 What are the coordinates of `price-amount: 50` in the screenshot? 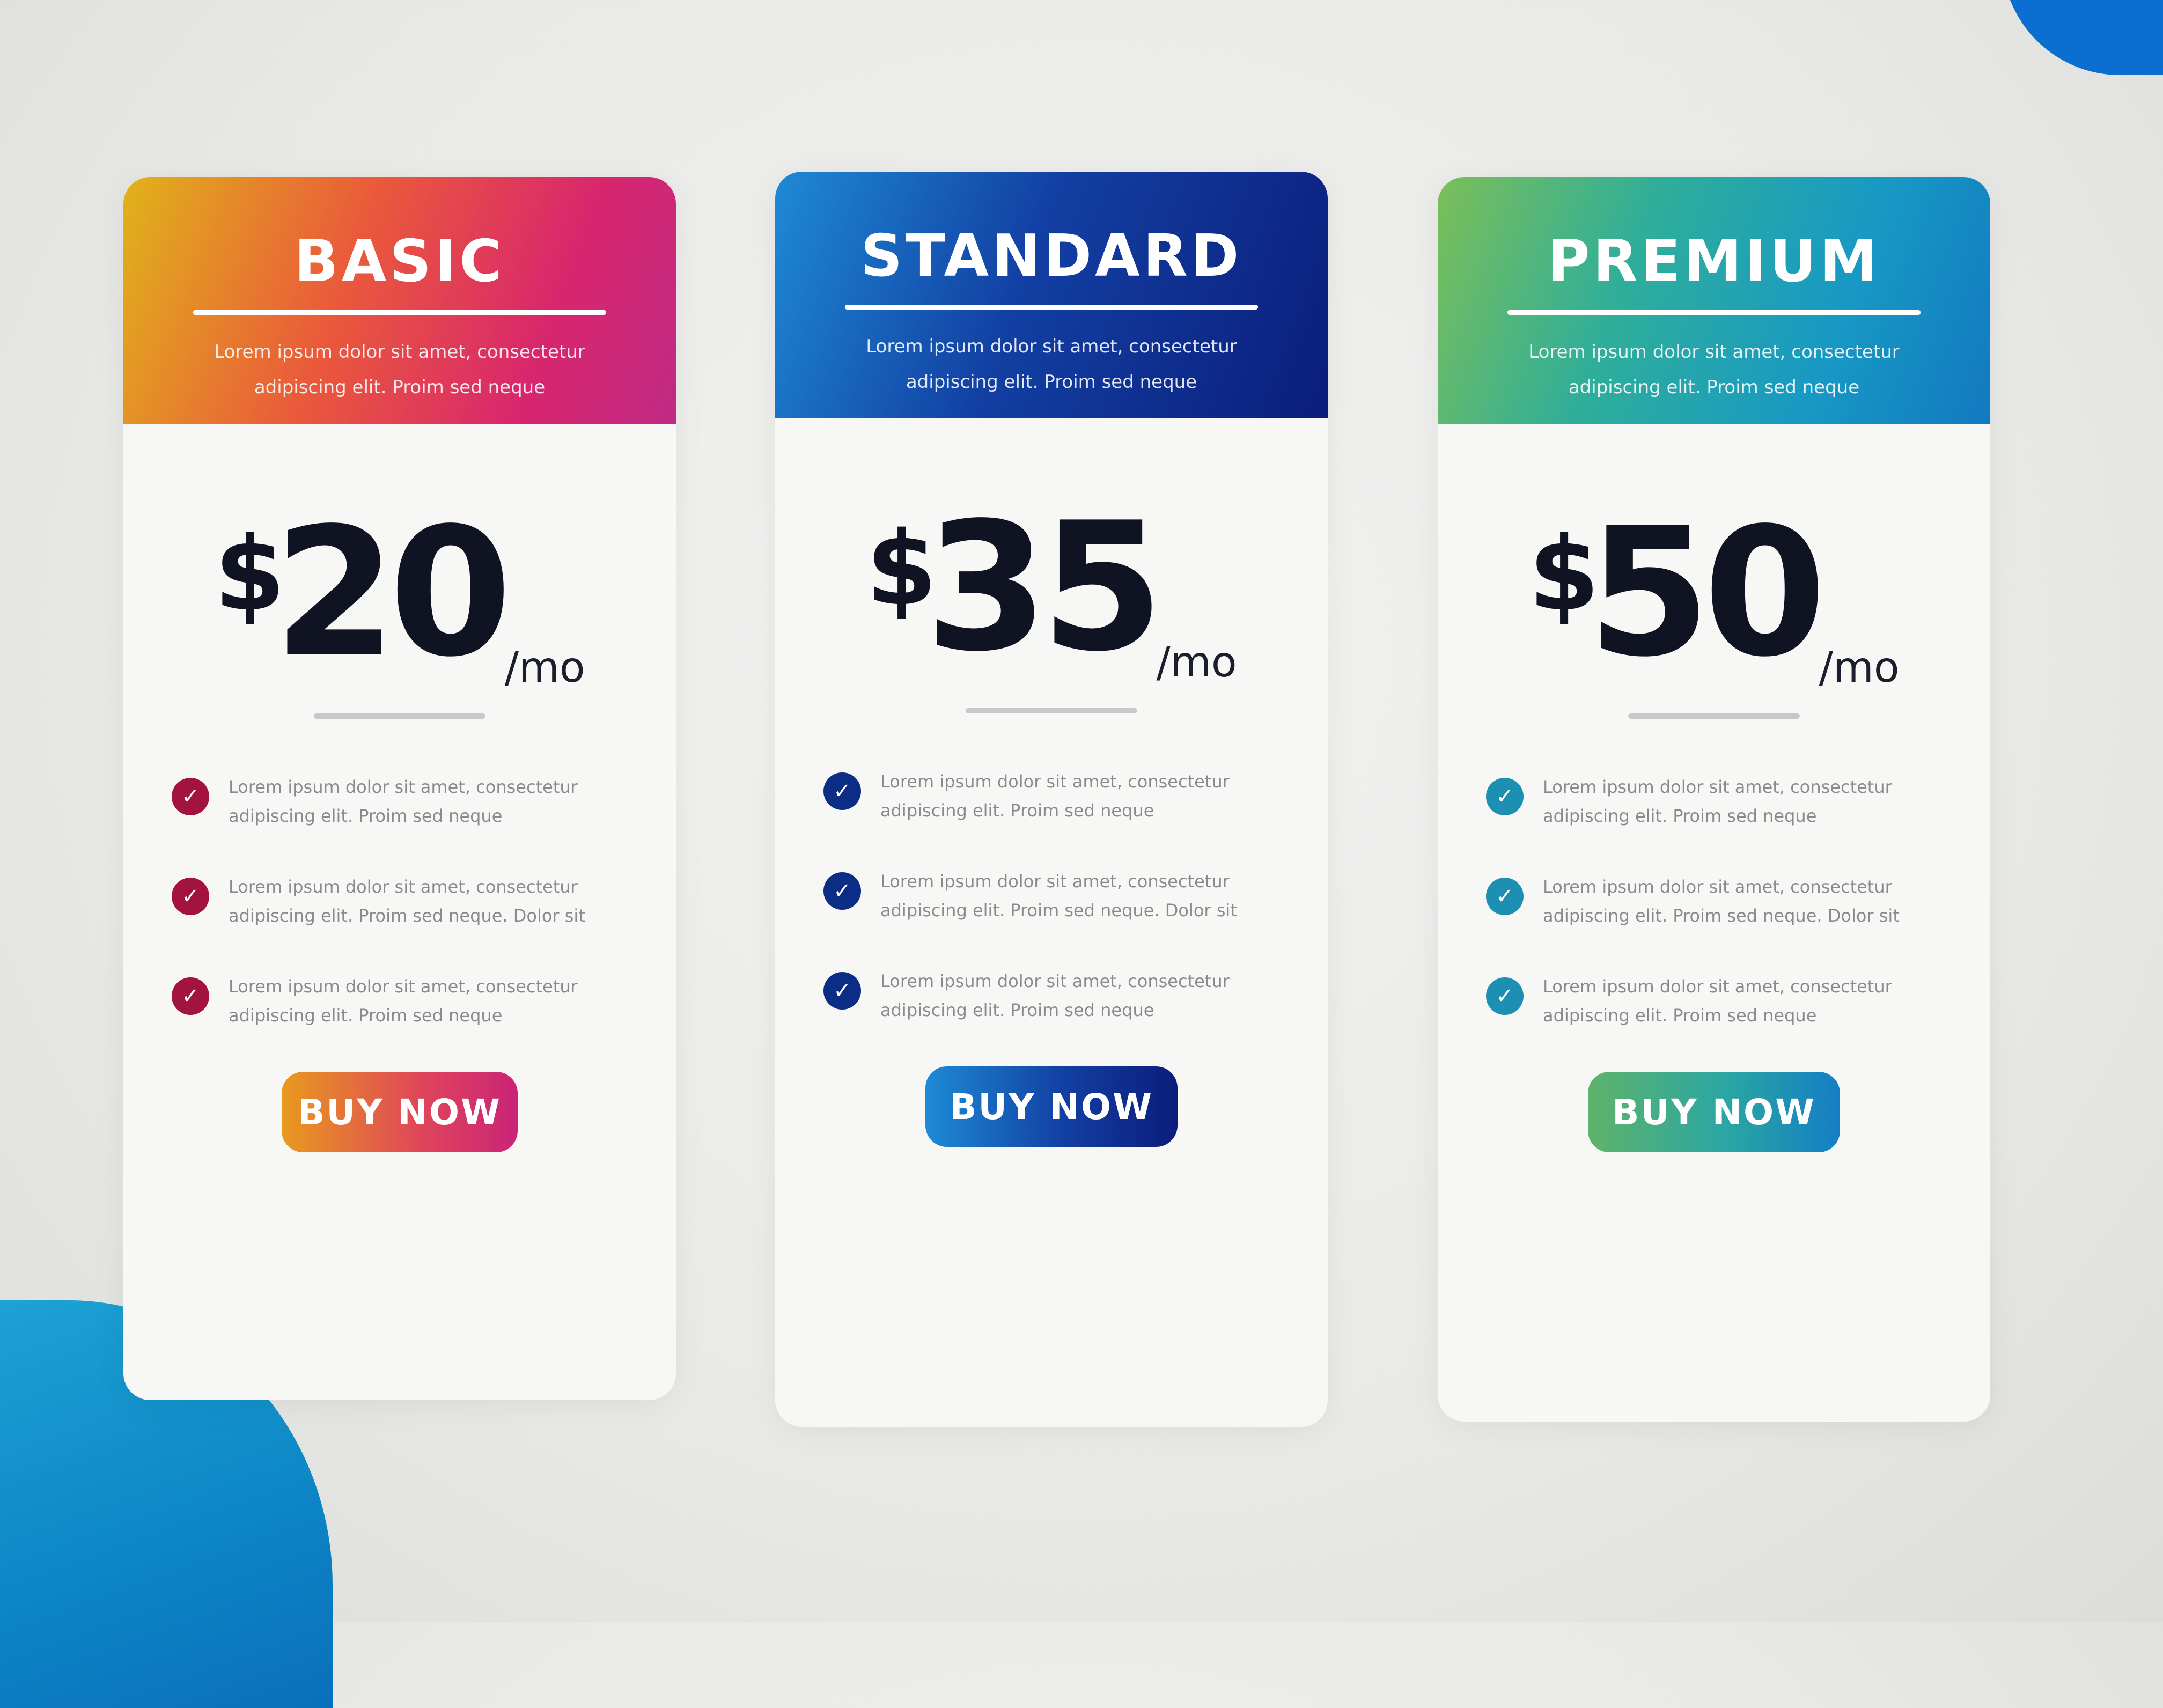 It's located at (1707, 593).